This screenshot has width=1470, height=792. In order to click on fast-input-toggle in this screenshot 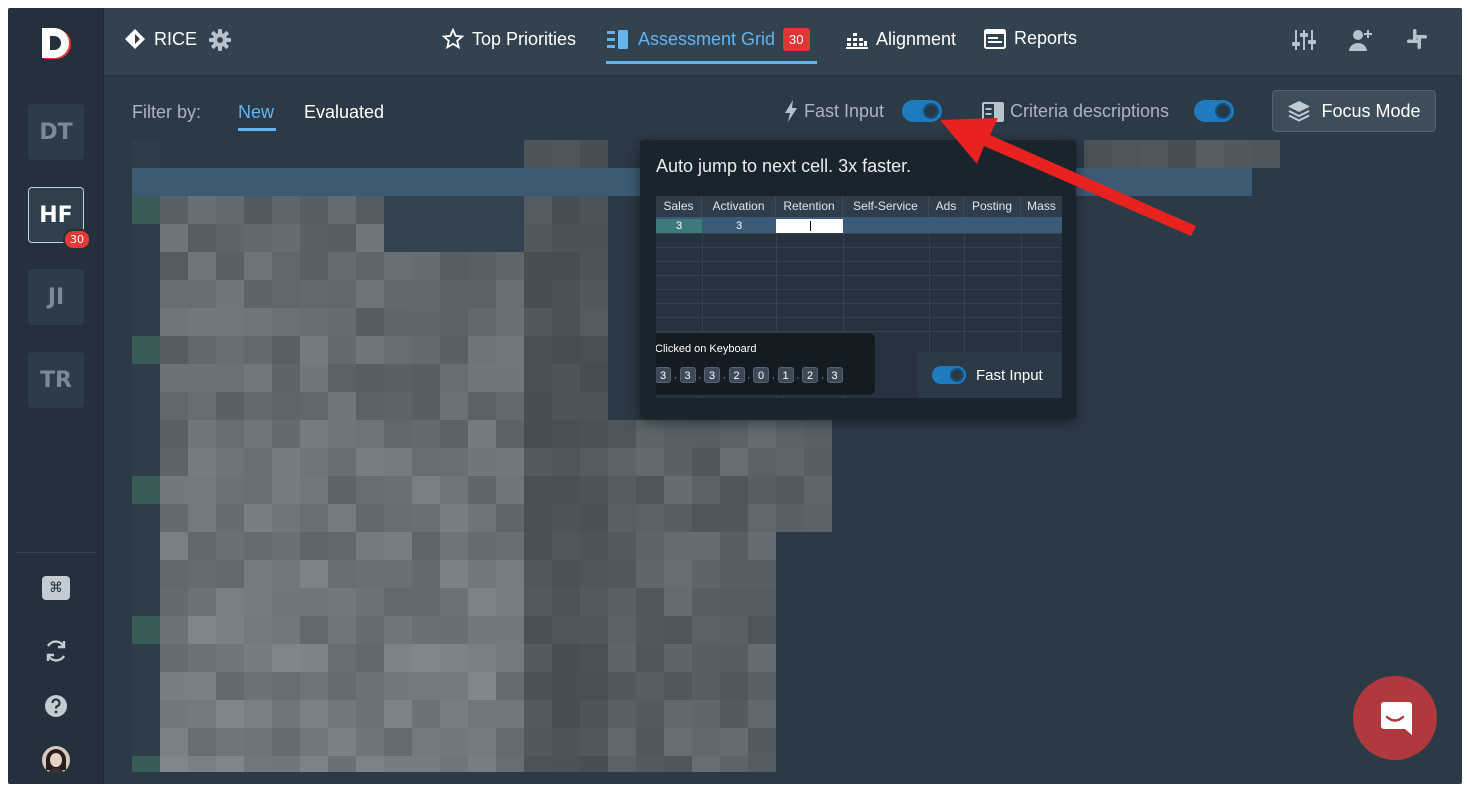, I will do `click(922, 111)`.